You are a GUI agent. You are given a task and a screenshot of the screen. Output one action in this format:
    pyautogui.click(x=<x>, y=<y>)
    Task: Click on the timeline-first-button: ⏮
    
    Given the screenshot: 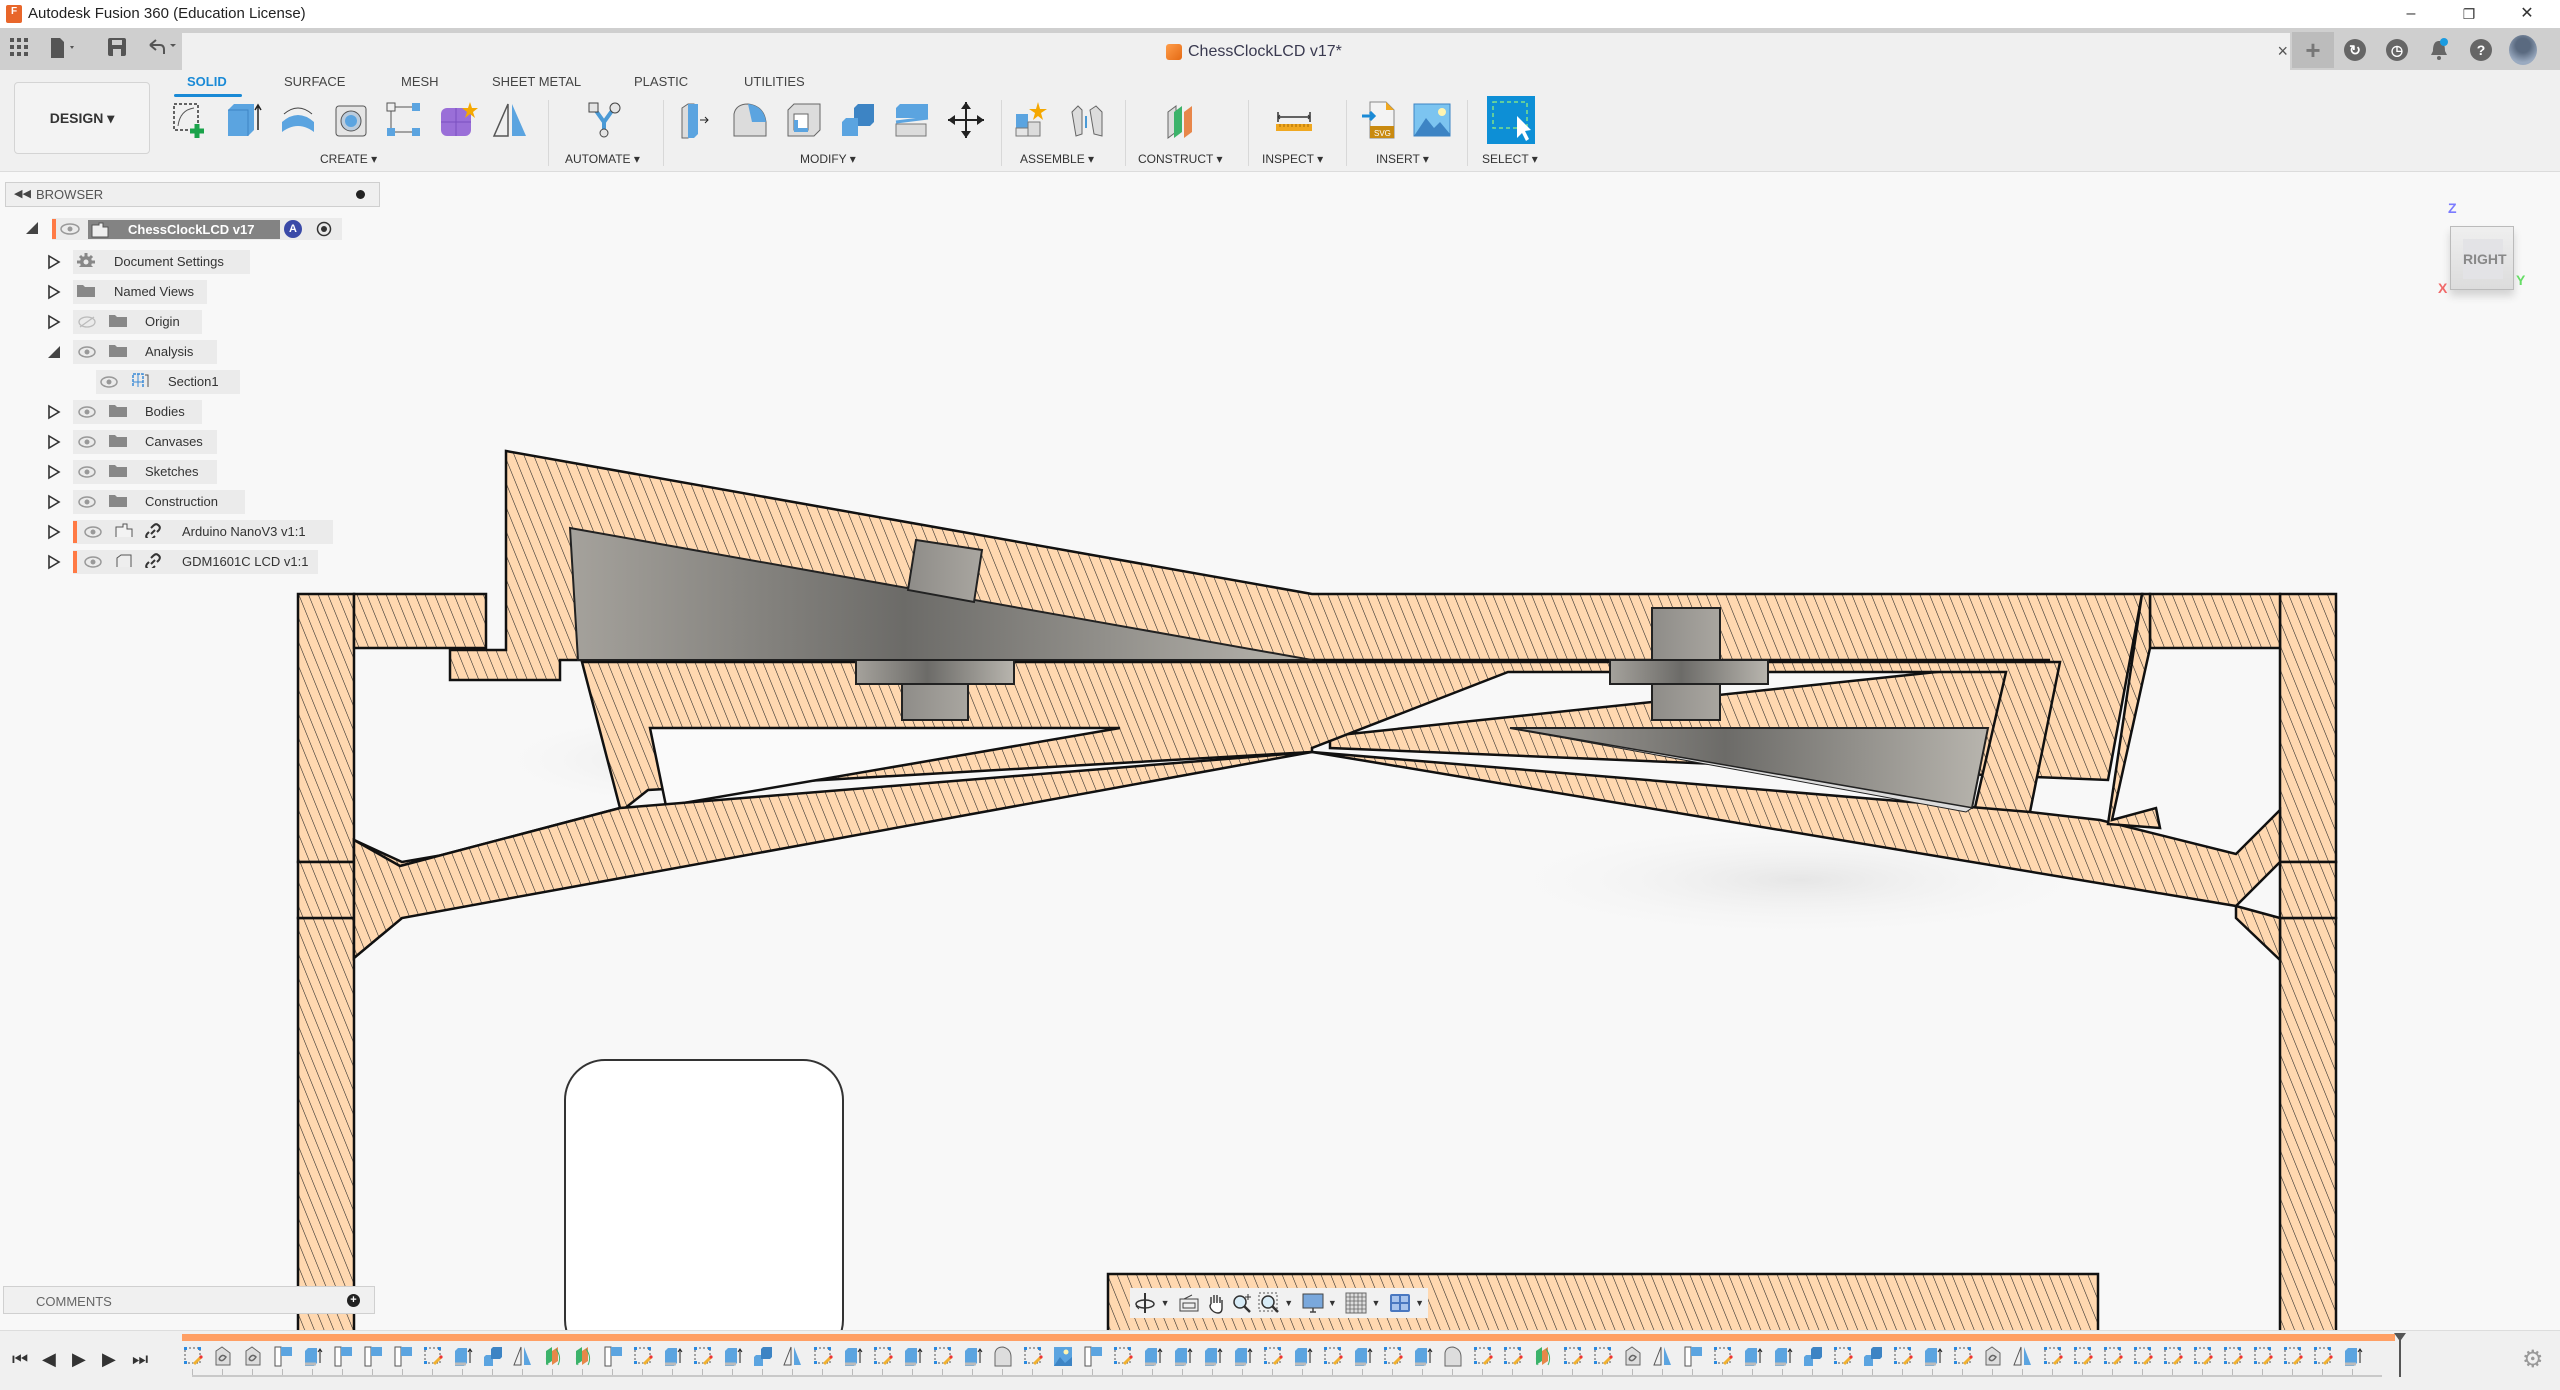 What is the action you would take?
    pyautogui.click(x=20, y=1359)
    